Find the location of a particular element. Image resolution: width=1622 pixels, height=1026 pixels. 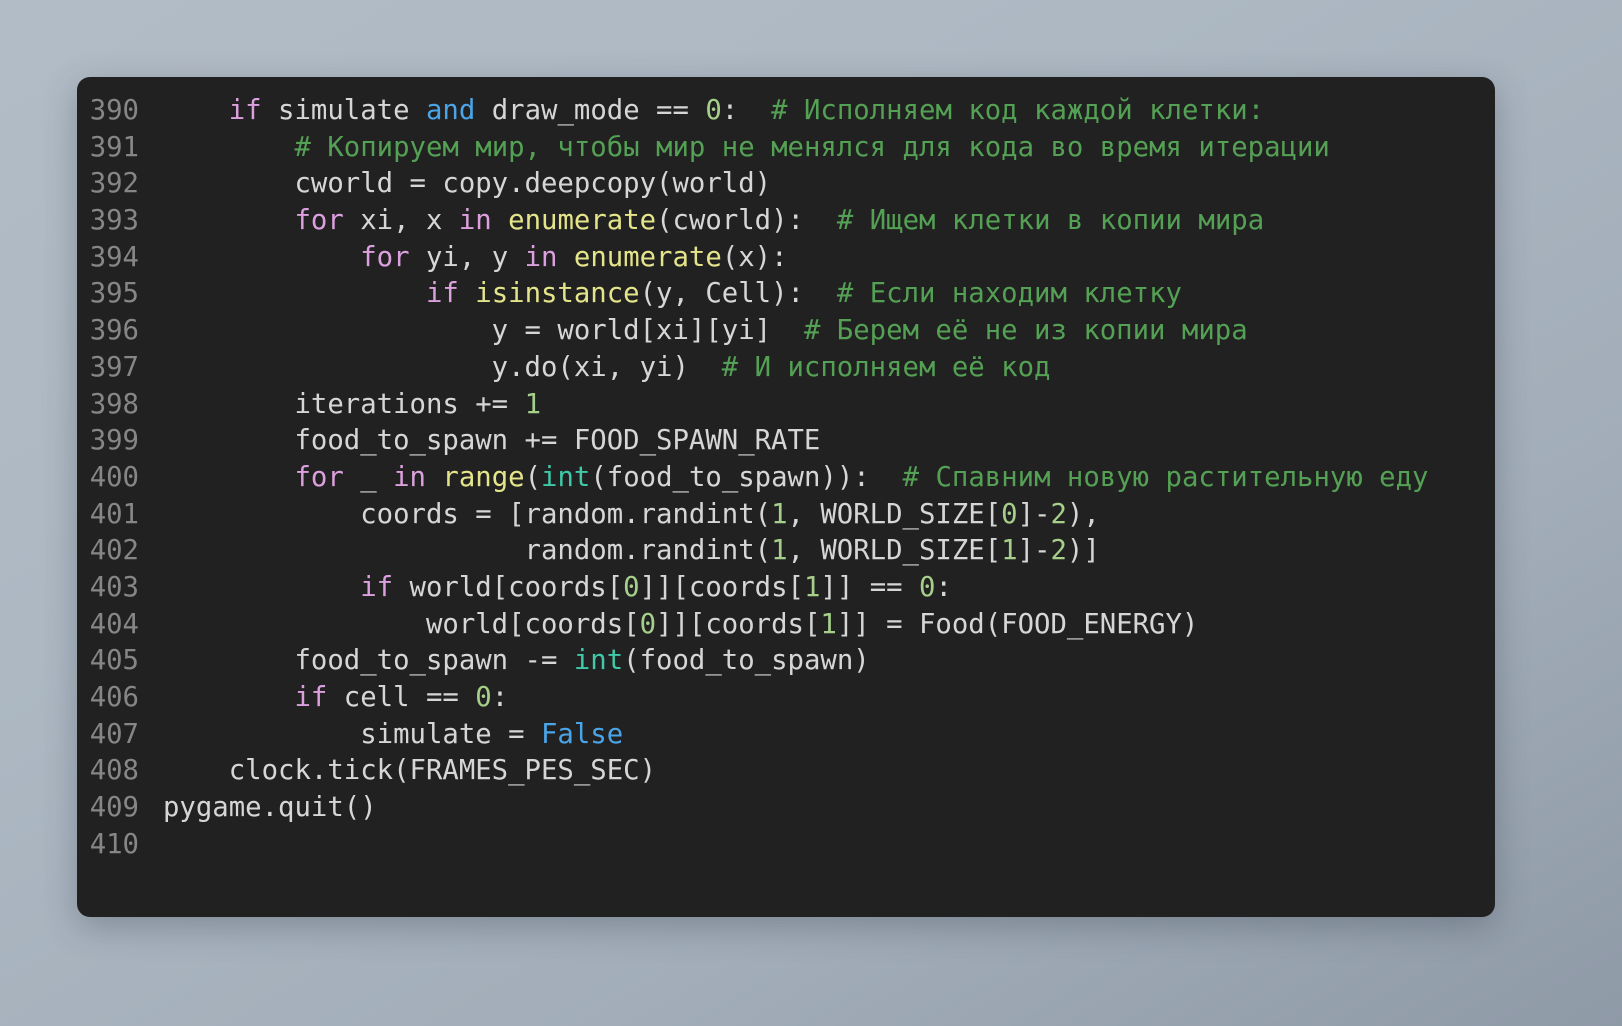

line-content: food_to_spawn += FOOD_SPAWN_RATE is located at coordinates (829, 441).